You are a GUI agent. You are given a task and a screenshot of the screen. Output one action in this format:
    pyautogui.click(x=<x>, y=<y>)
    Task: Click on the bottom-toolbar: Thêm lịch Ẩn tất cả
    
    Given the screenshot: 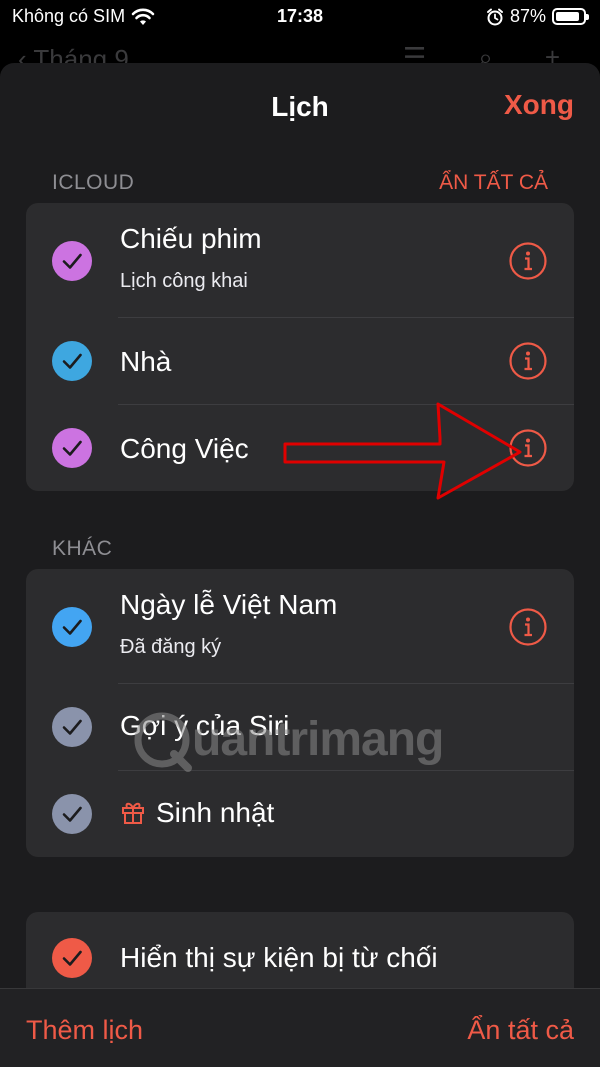 What is the action you would take?
    pyautogui.click(x=300, y=1027)
    